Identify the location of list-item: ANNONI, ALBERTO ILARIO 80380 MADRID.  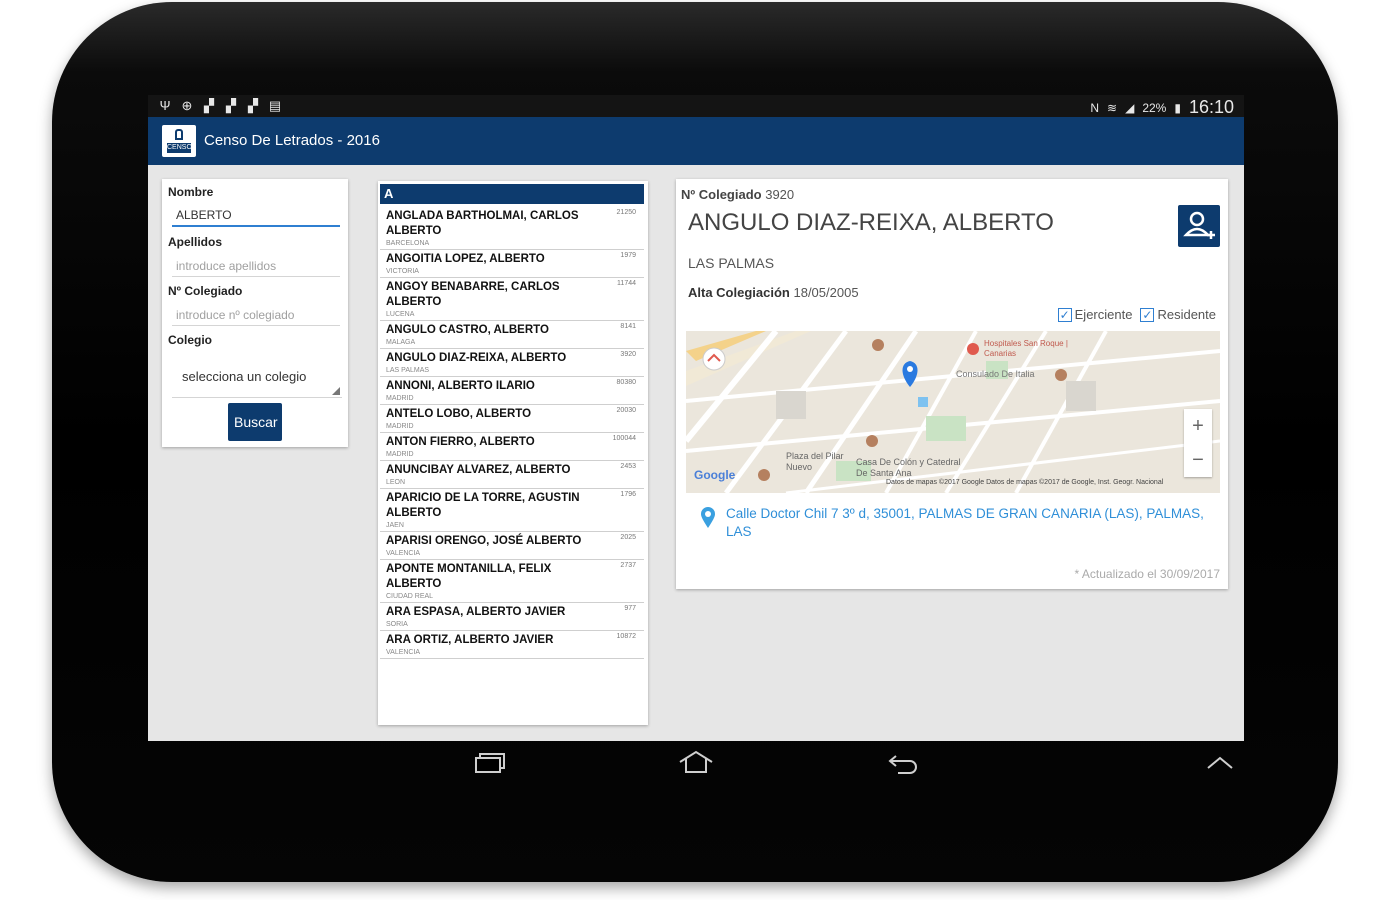
(512, 391).